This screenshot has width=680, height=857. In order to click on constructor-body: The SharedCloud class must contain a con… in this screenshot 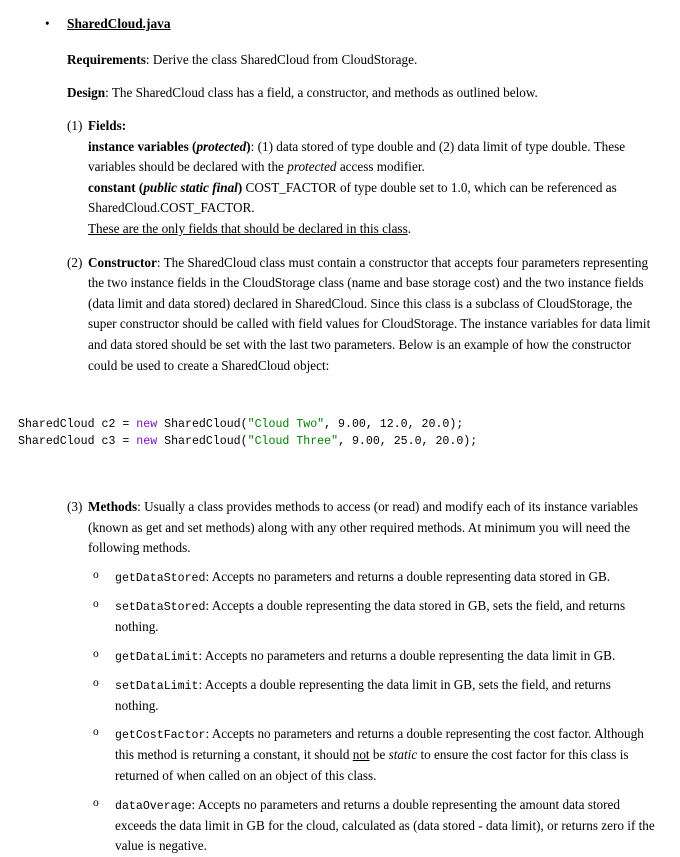, I will do `click(369, 313)`.